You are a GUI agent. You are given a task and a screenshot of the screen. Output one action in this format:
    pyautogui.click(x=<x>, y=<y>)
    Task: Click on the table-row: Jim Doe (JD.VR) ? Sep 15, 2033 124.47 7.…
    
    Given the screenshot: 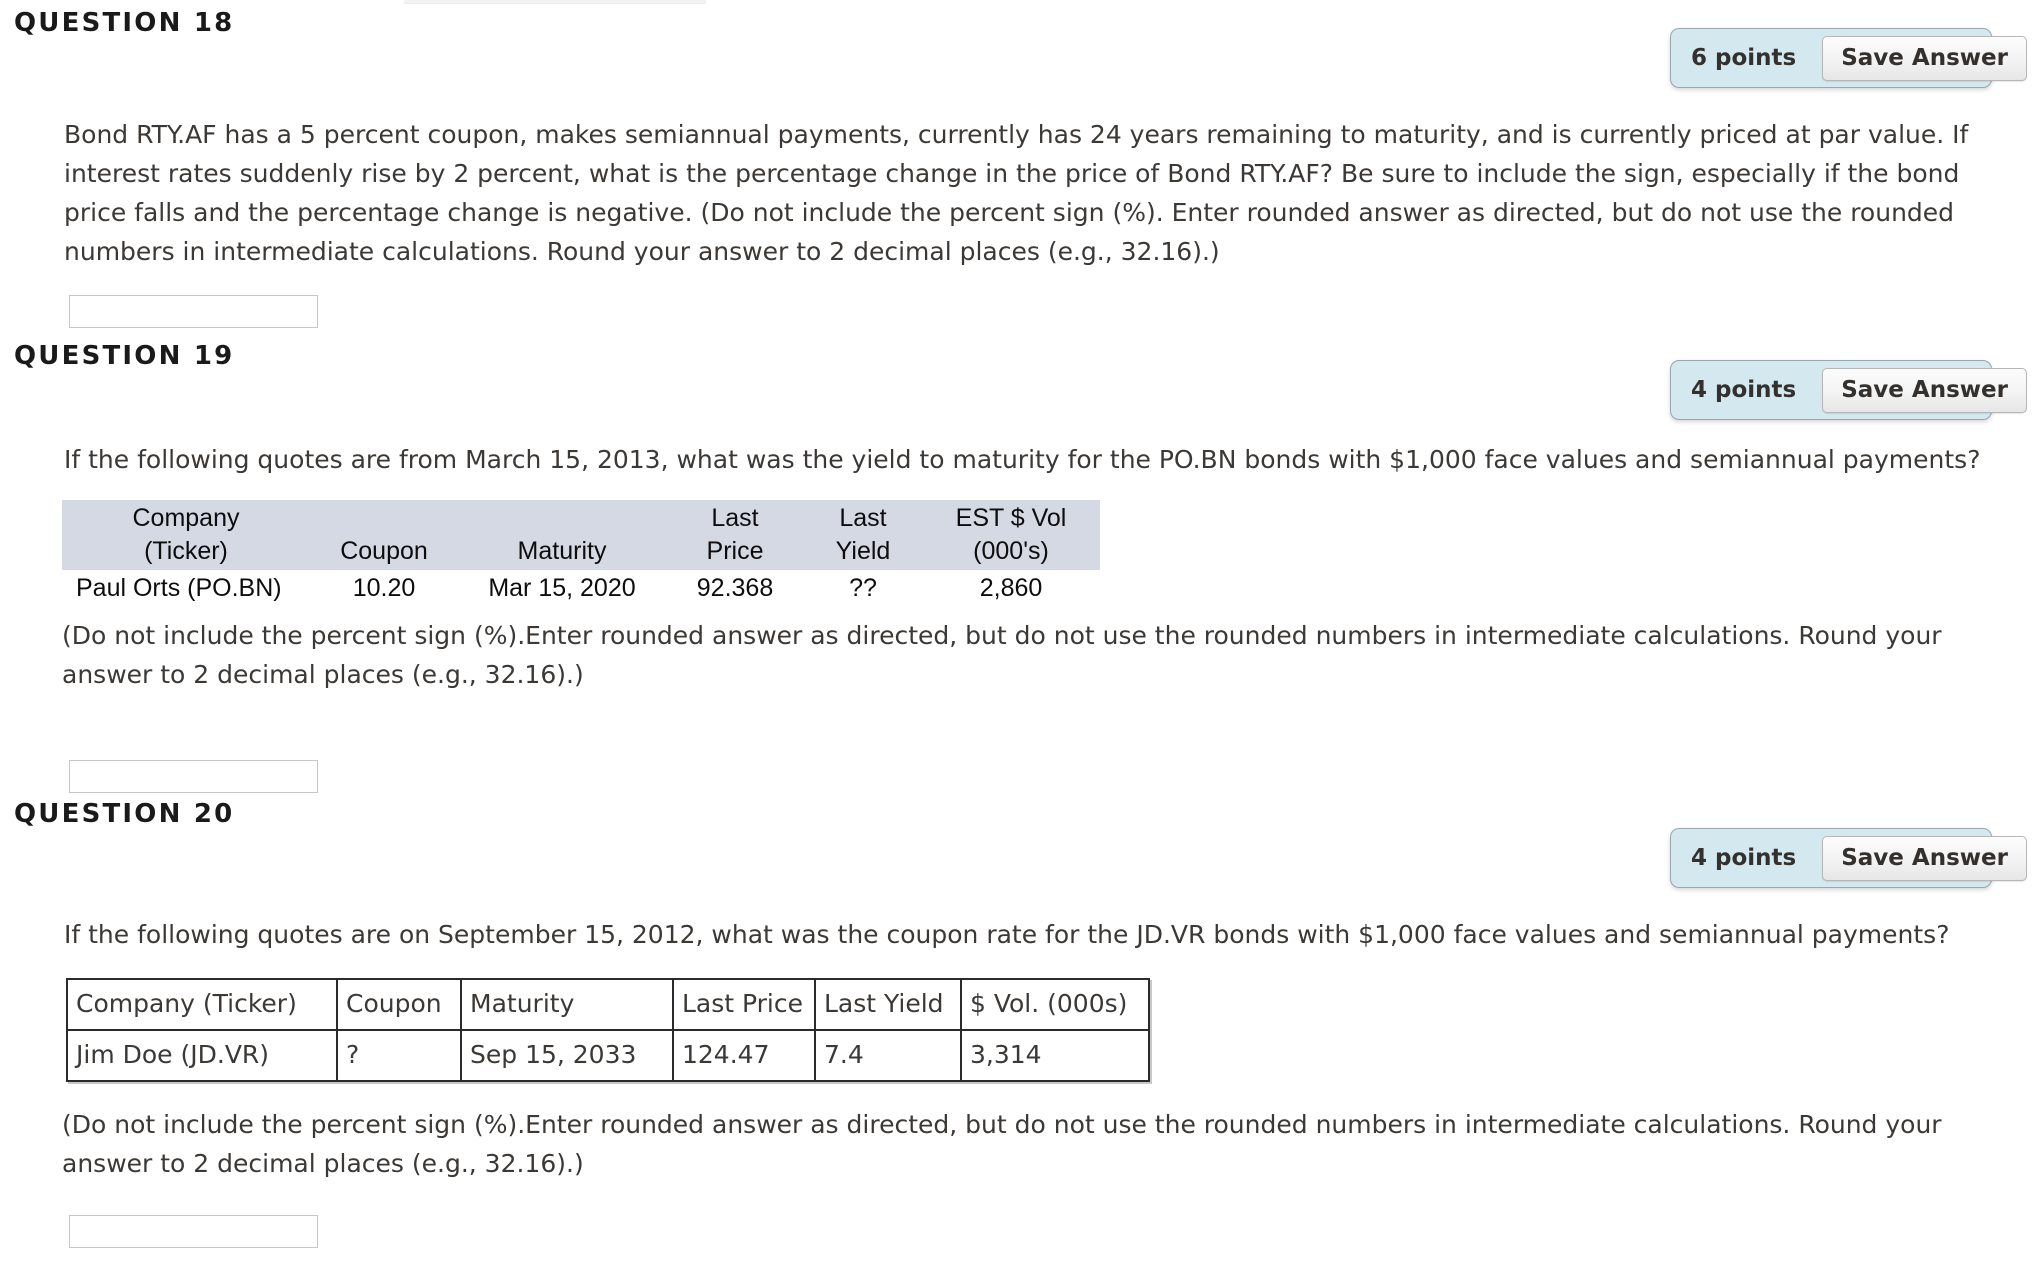 What is the action you would take?
    pyautogui.click(x=609, y=1056)
    